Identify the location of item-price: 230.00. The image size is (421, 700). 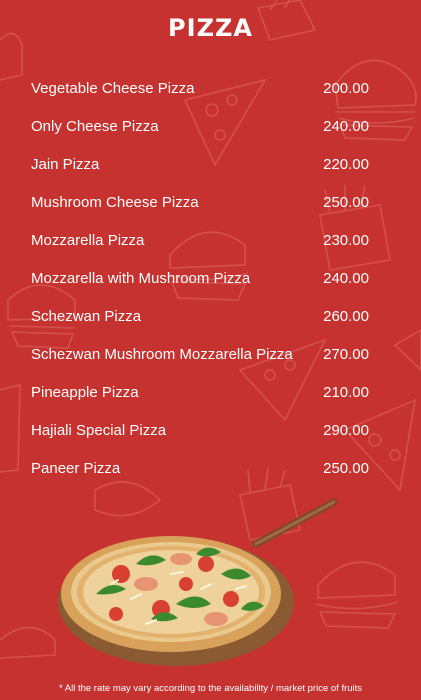
(346, 240).